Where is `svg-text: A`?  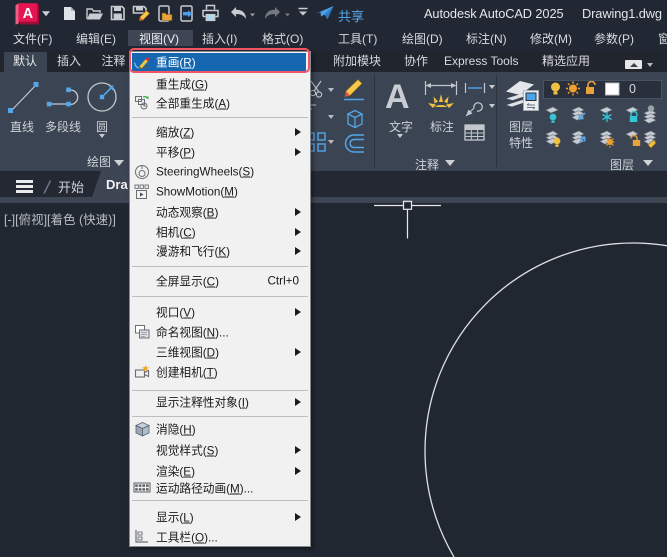 svg-text: A is located at coordinates (28, 14).